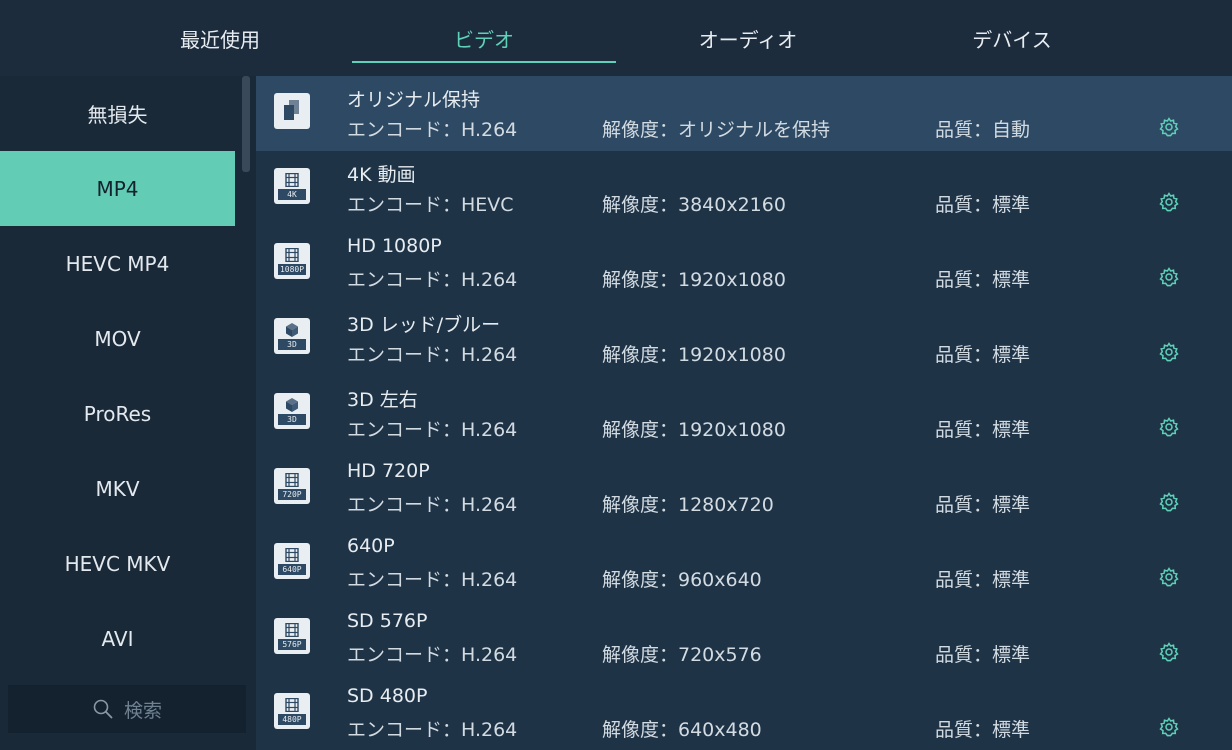 This screenshot has width=1232, height=750. What do you see at coordinates (744, 113) in the screenshot?
I see `format-row: オリジナル保持エンコード：H.264 解像度：オリジナルを保持 品質：自動` at bounding box center [744, 113].